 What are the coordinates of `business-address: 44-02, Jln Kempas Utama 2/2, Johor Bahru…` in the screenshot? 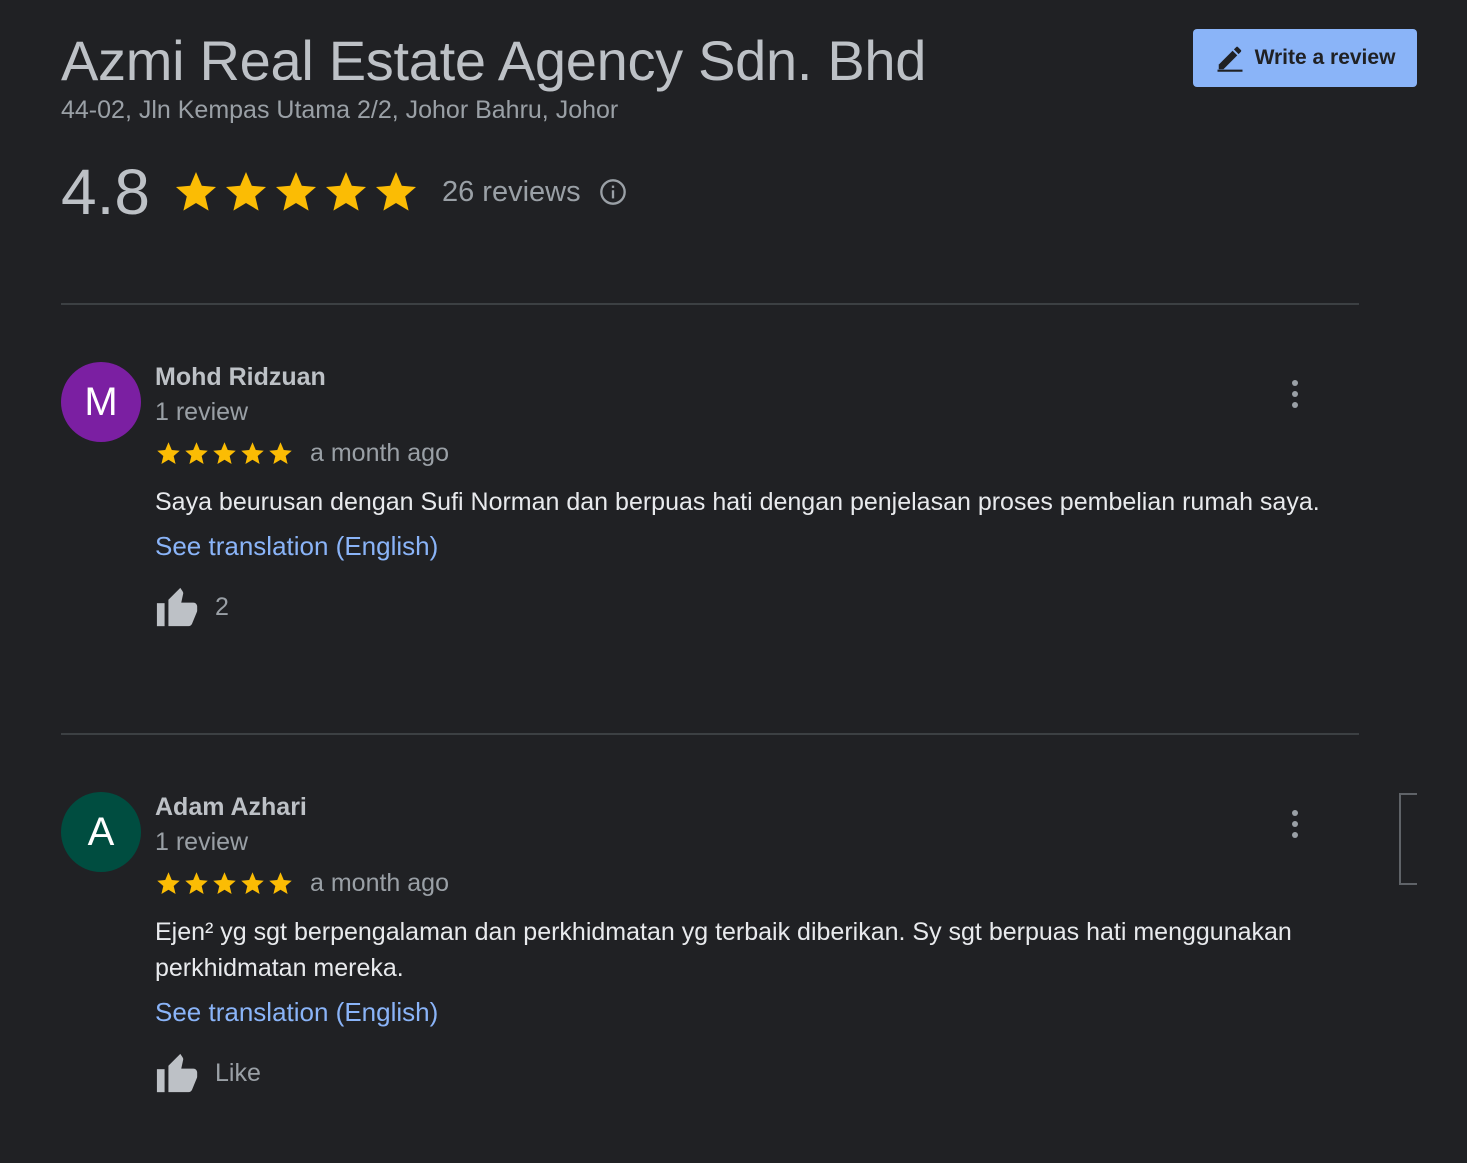 It's located at (340, 110).